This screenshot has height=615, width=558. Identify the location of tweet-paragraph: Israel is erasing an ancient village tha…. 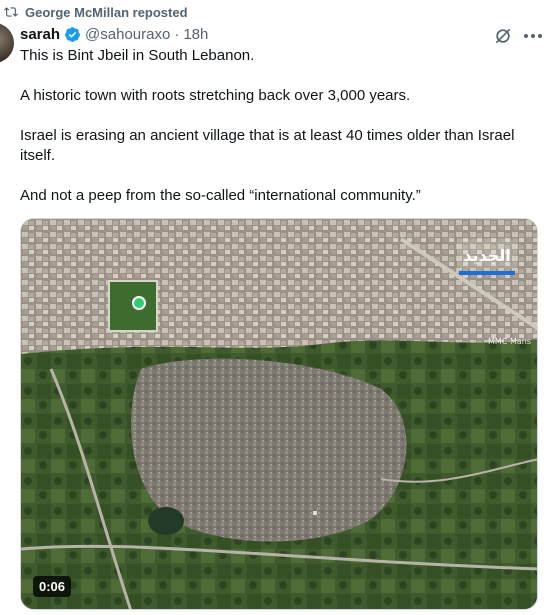
(267, 145).